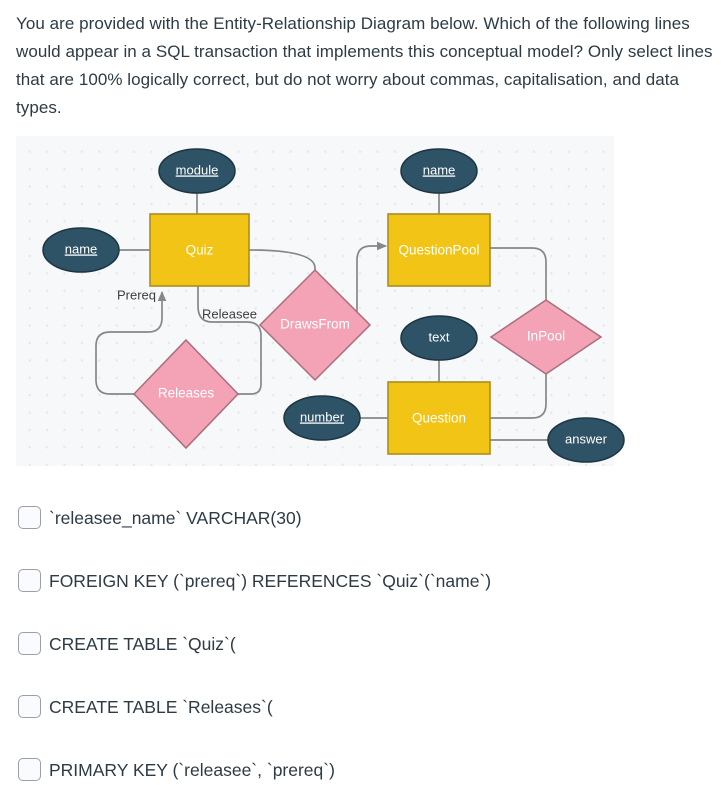 This screenshot has width=721, height=801. I want to click on option-label-1: `releasee_name` VARCHAR(30), so click(175, 517).